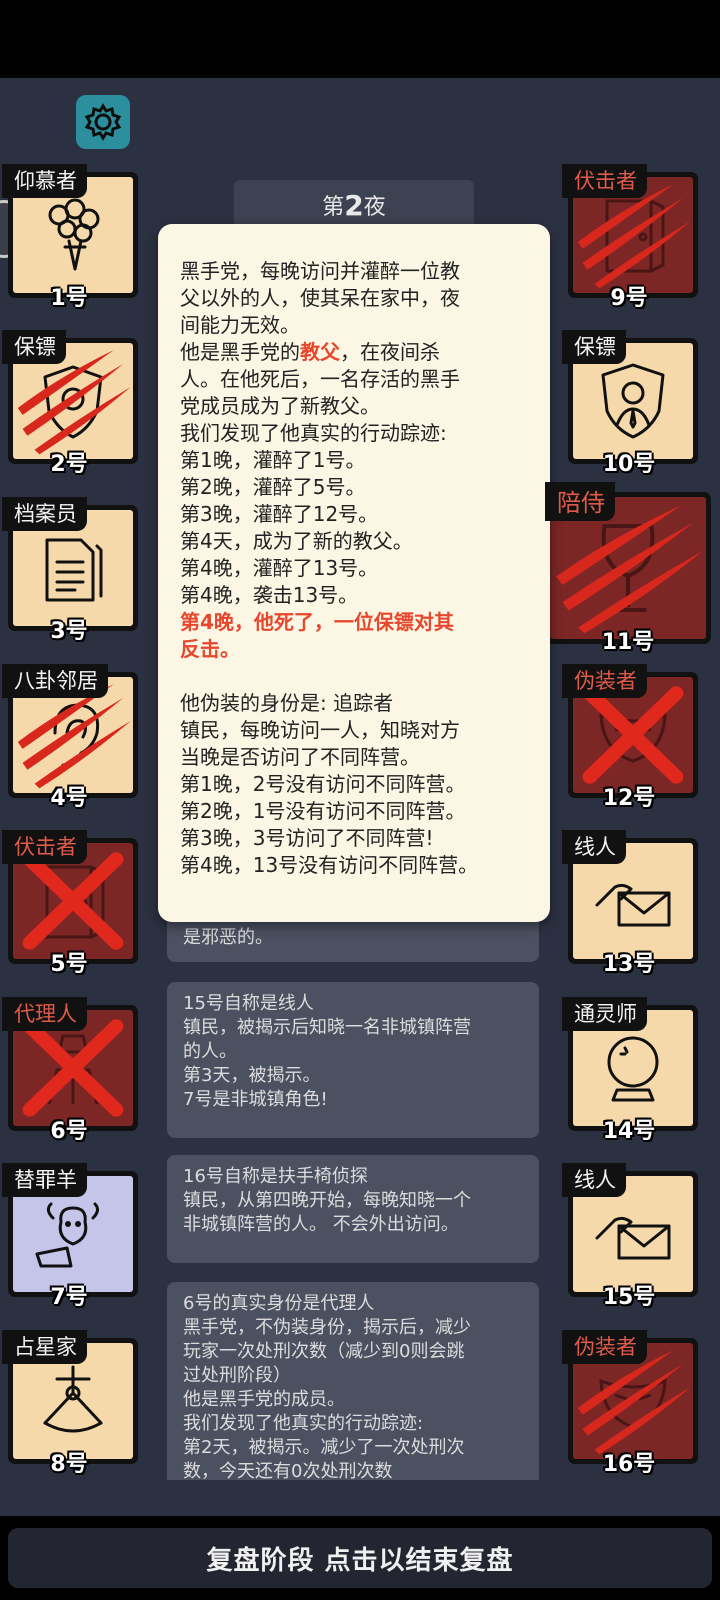  Describe the element at coordinates (320, 352) in the screenshot. I see `true-role-highlight: 教父` at that location.